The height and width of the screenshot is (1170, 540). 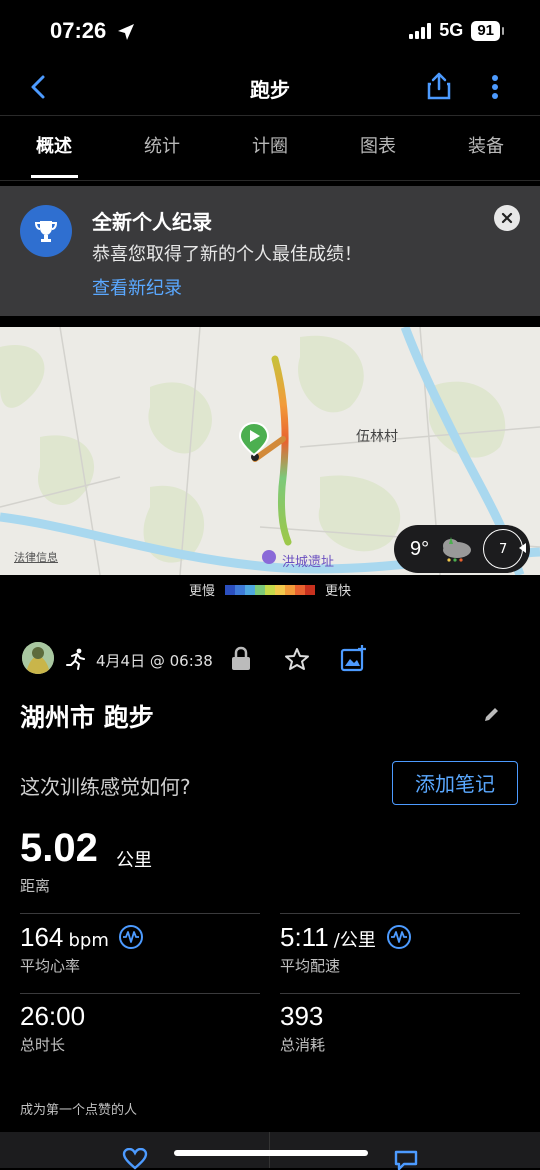 I want to click on feel-prompt: 这次训练感觉如何?, so click(x=105, y=787).